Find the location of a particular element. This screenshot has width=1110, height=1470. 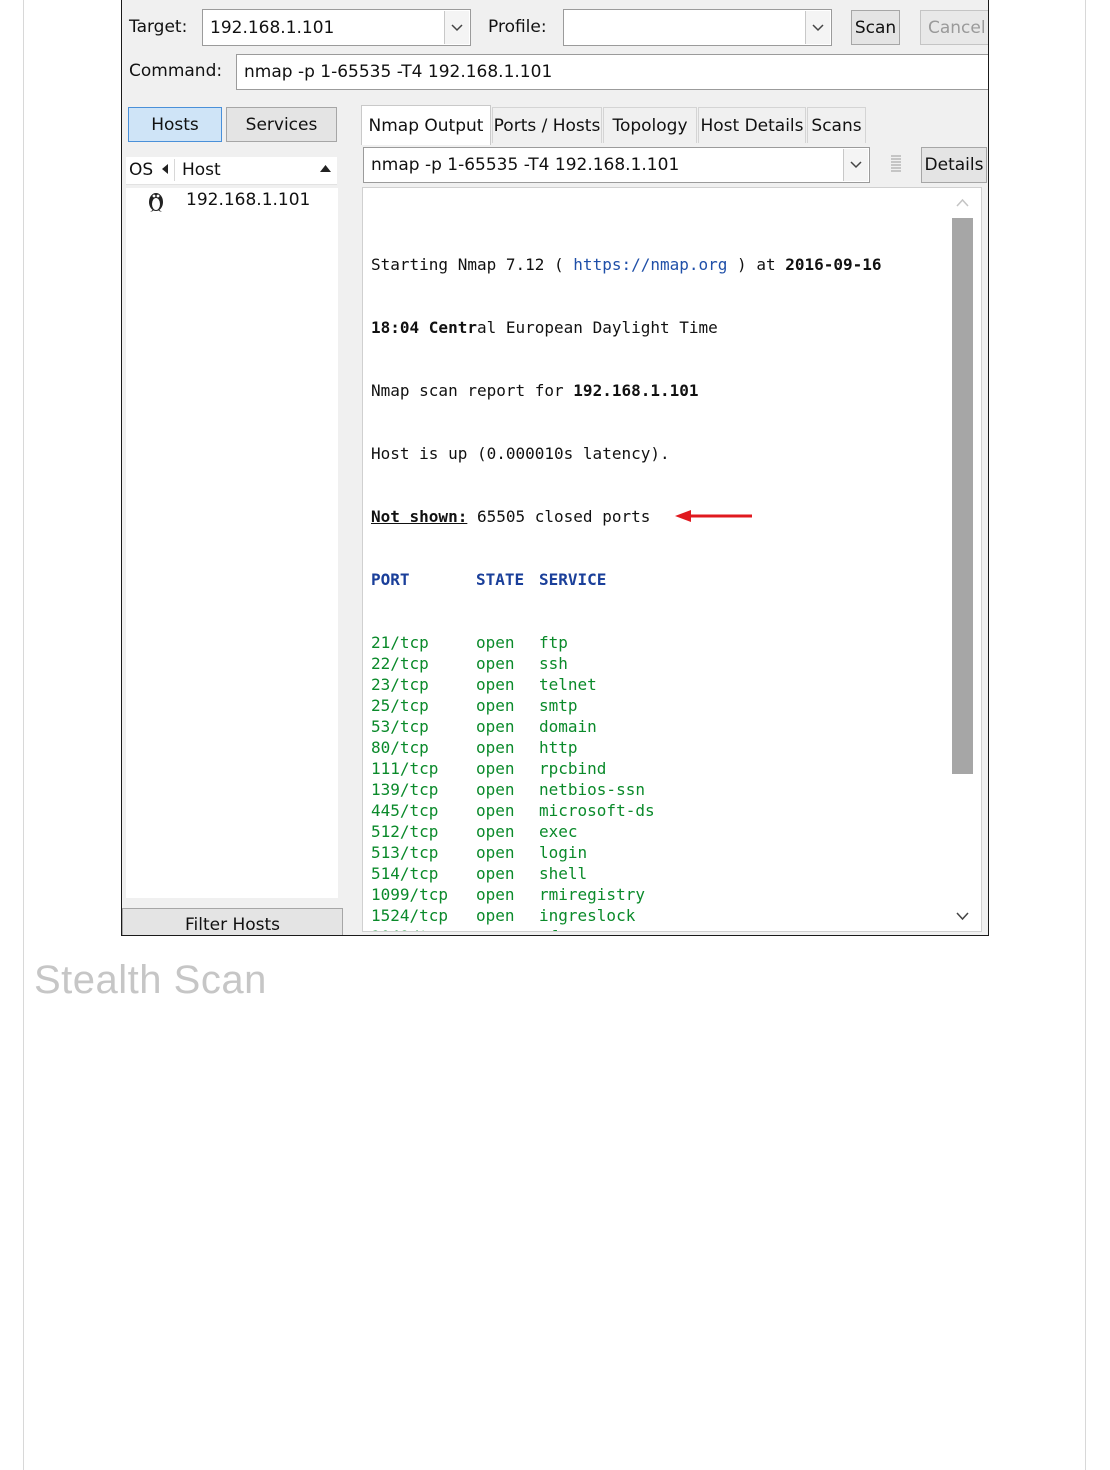

drag-handle-icon is located at coordinates (896, 164).